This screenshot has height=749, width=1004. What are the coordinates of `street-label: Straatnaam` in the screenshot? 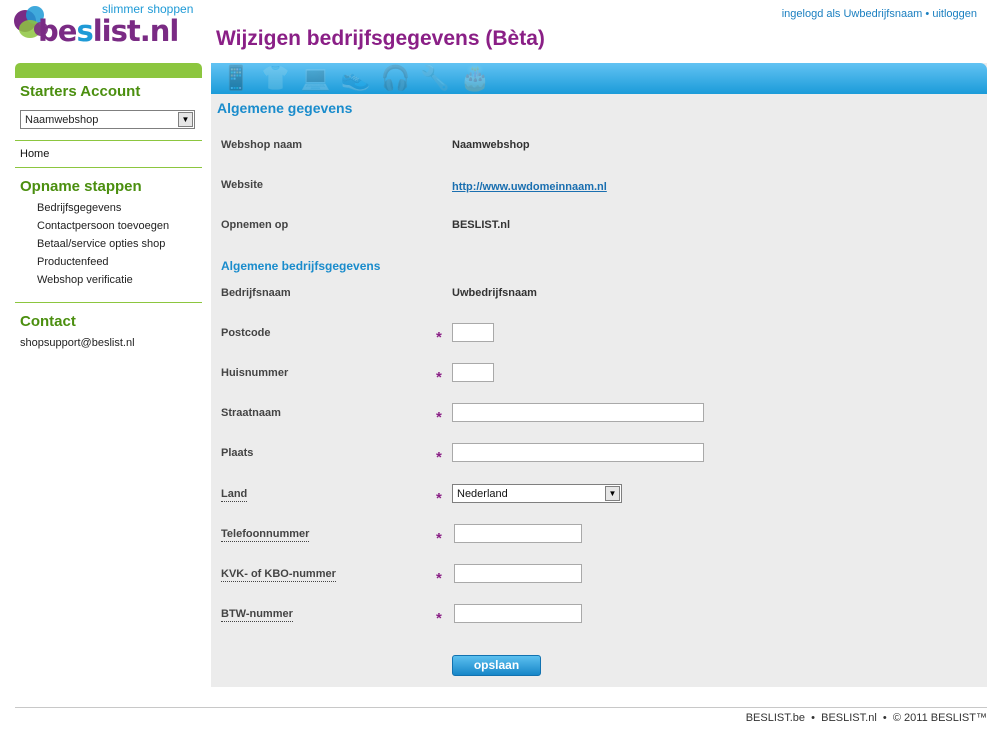 It's located at (251, 413).